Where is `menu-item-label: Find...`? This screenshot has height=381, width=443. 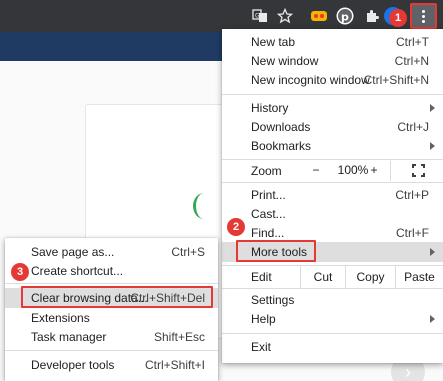
menu-item-label: Find... is located at coordinates (268, 233).